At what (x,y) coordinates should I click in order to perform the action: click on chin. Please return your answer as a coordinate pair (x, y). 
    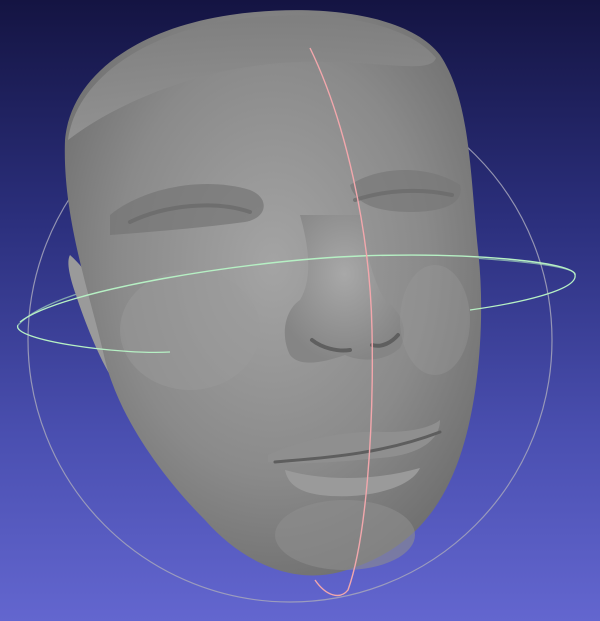
    Looking at the image, I should click on (345, 535).